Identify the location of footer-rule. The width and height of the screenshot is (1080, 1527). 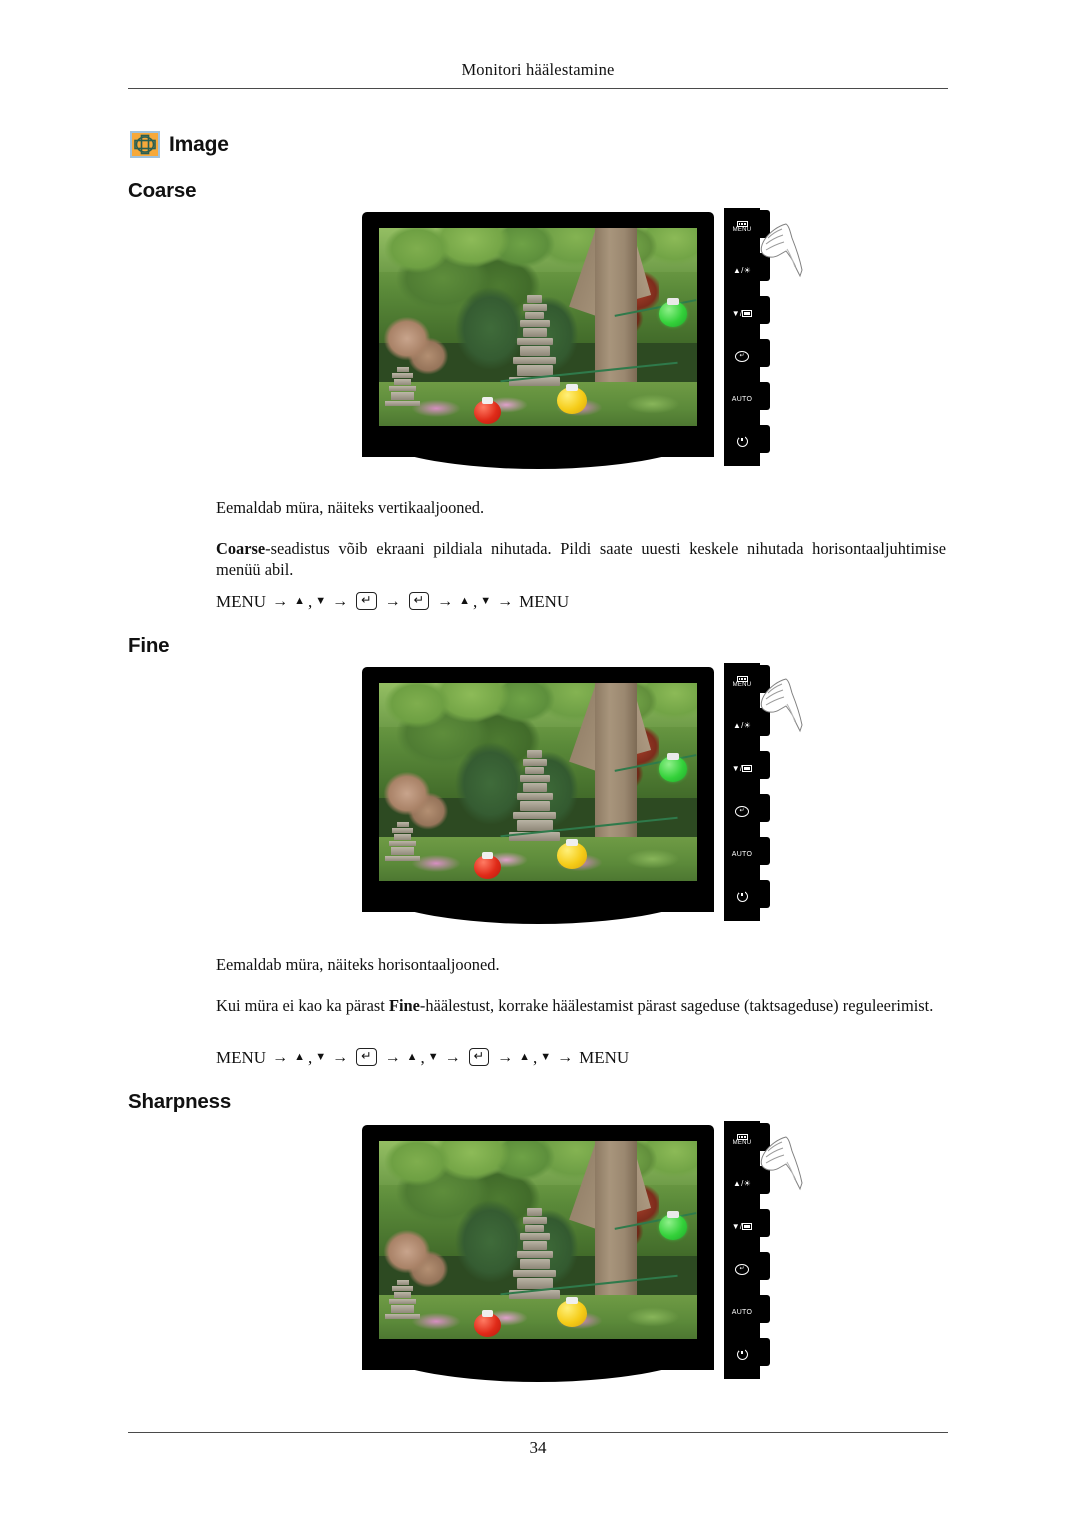
(538, 1432).